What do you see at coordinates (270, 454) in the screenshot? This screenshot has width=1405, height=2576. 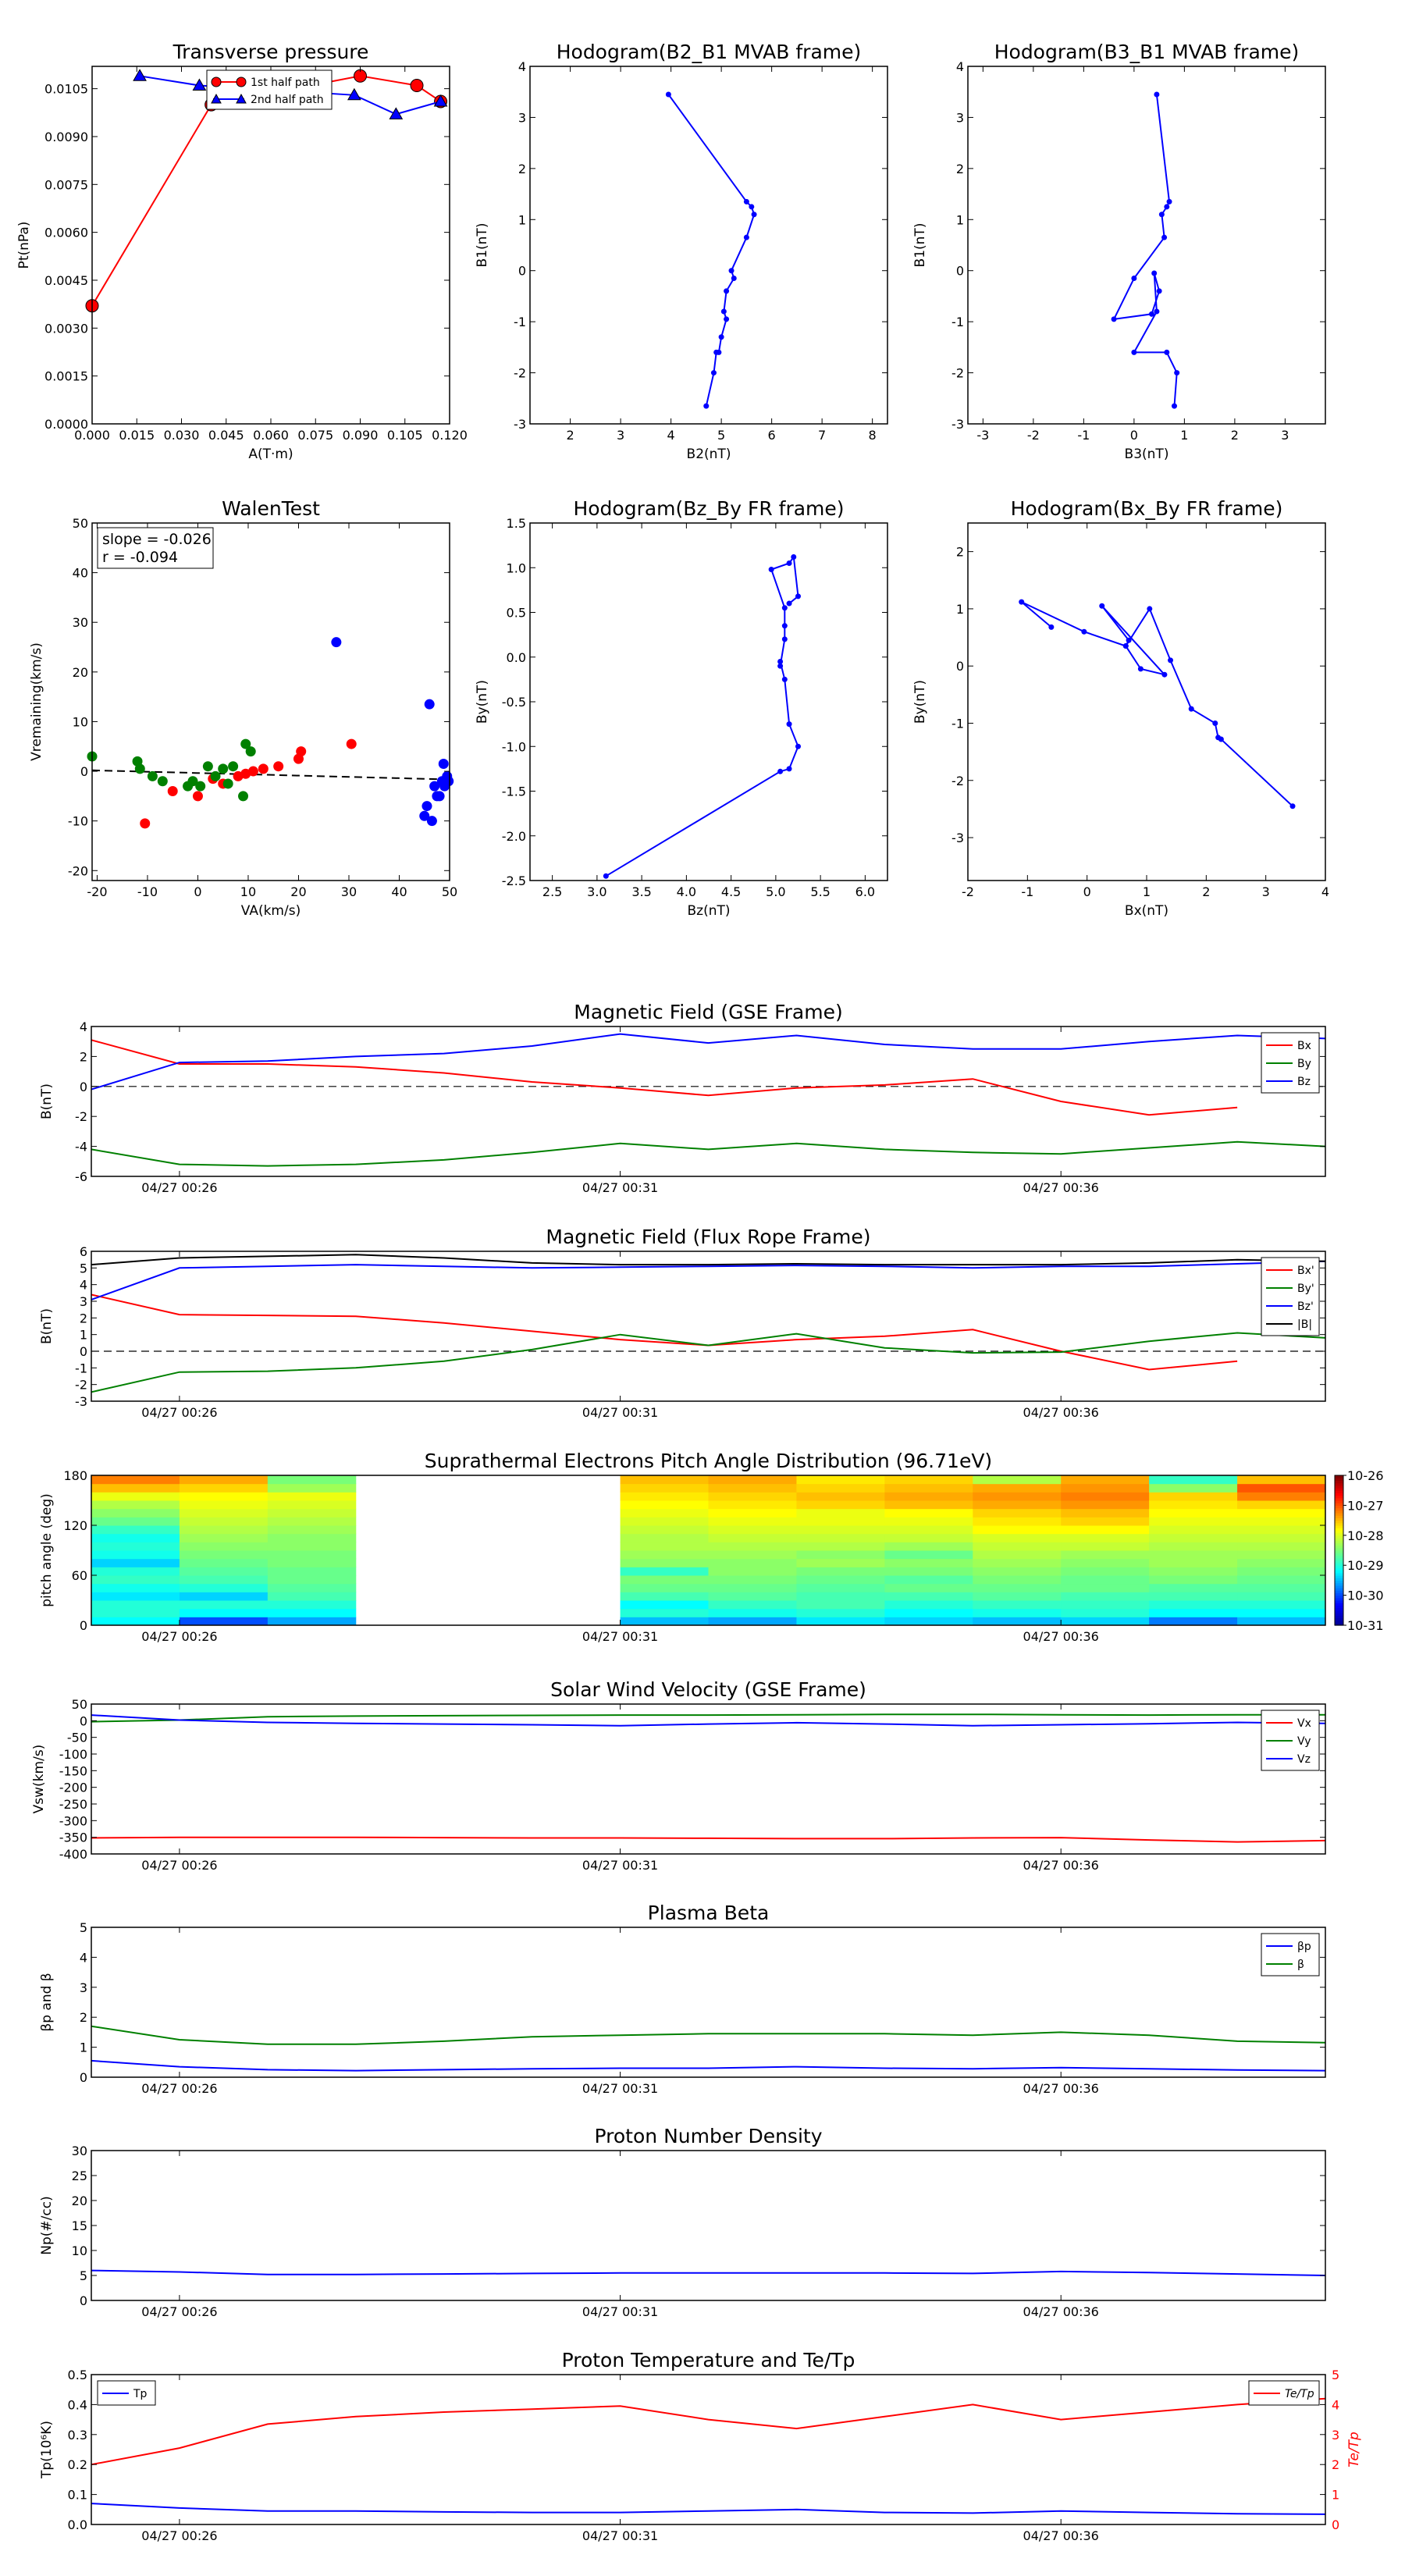 I see `x-axis-label: A(T·m)` at bounding box center [270, 454].